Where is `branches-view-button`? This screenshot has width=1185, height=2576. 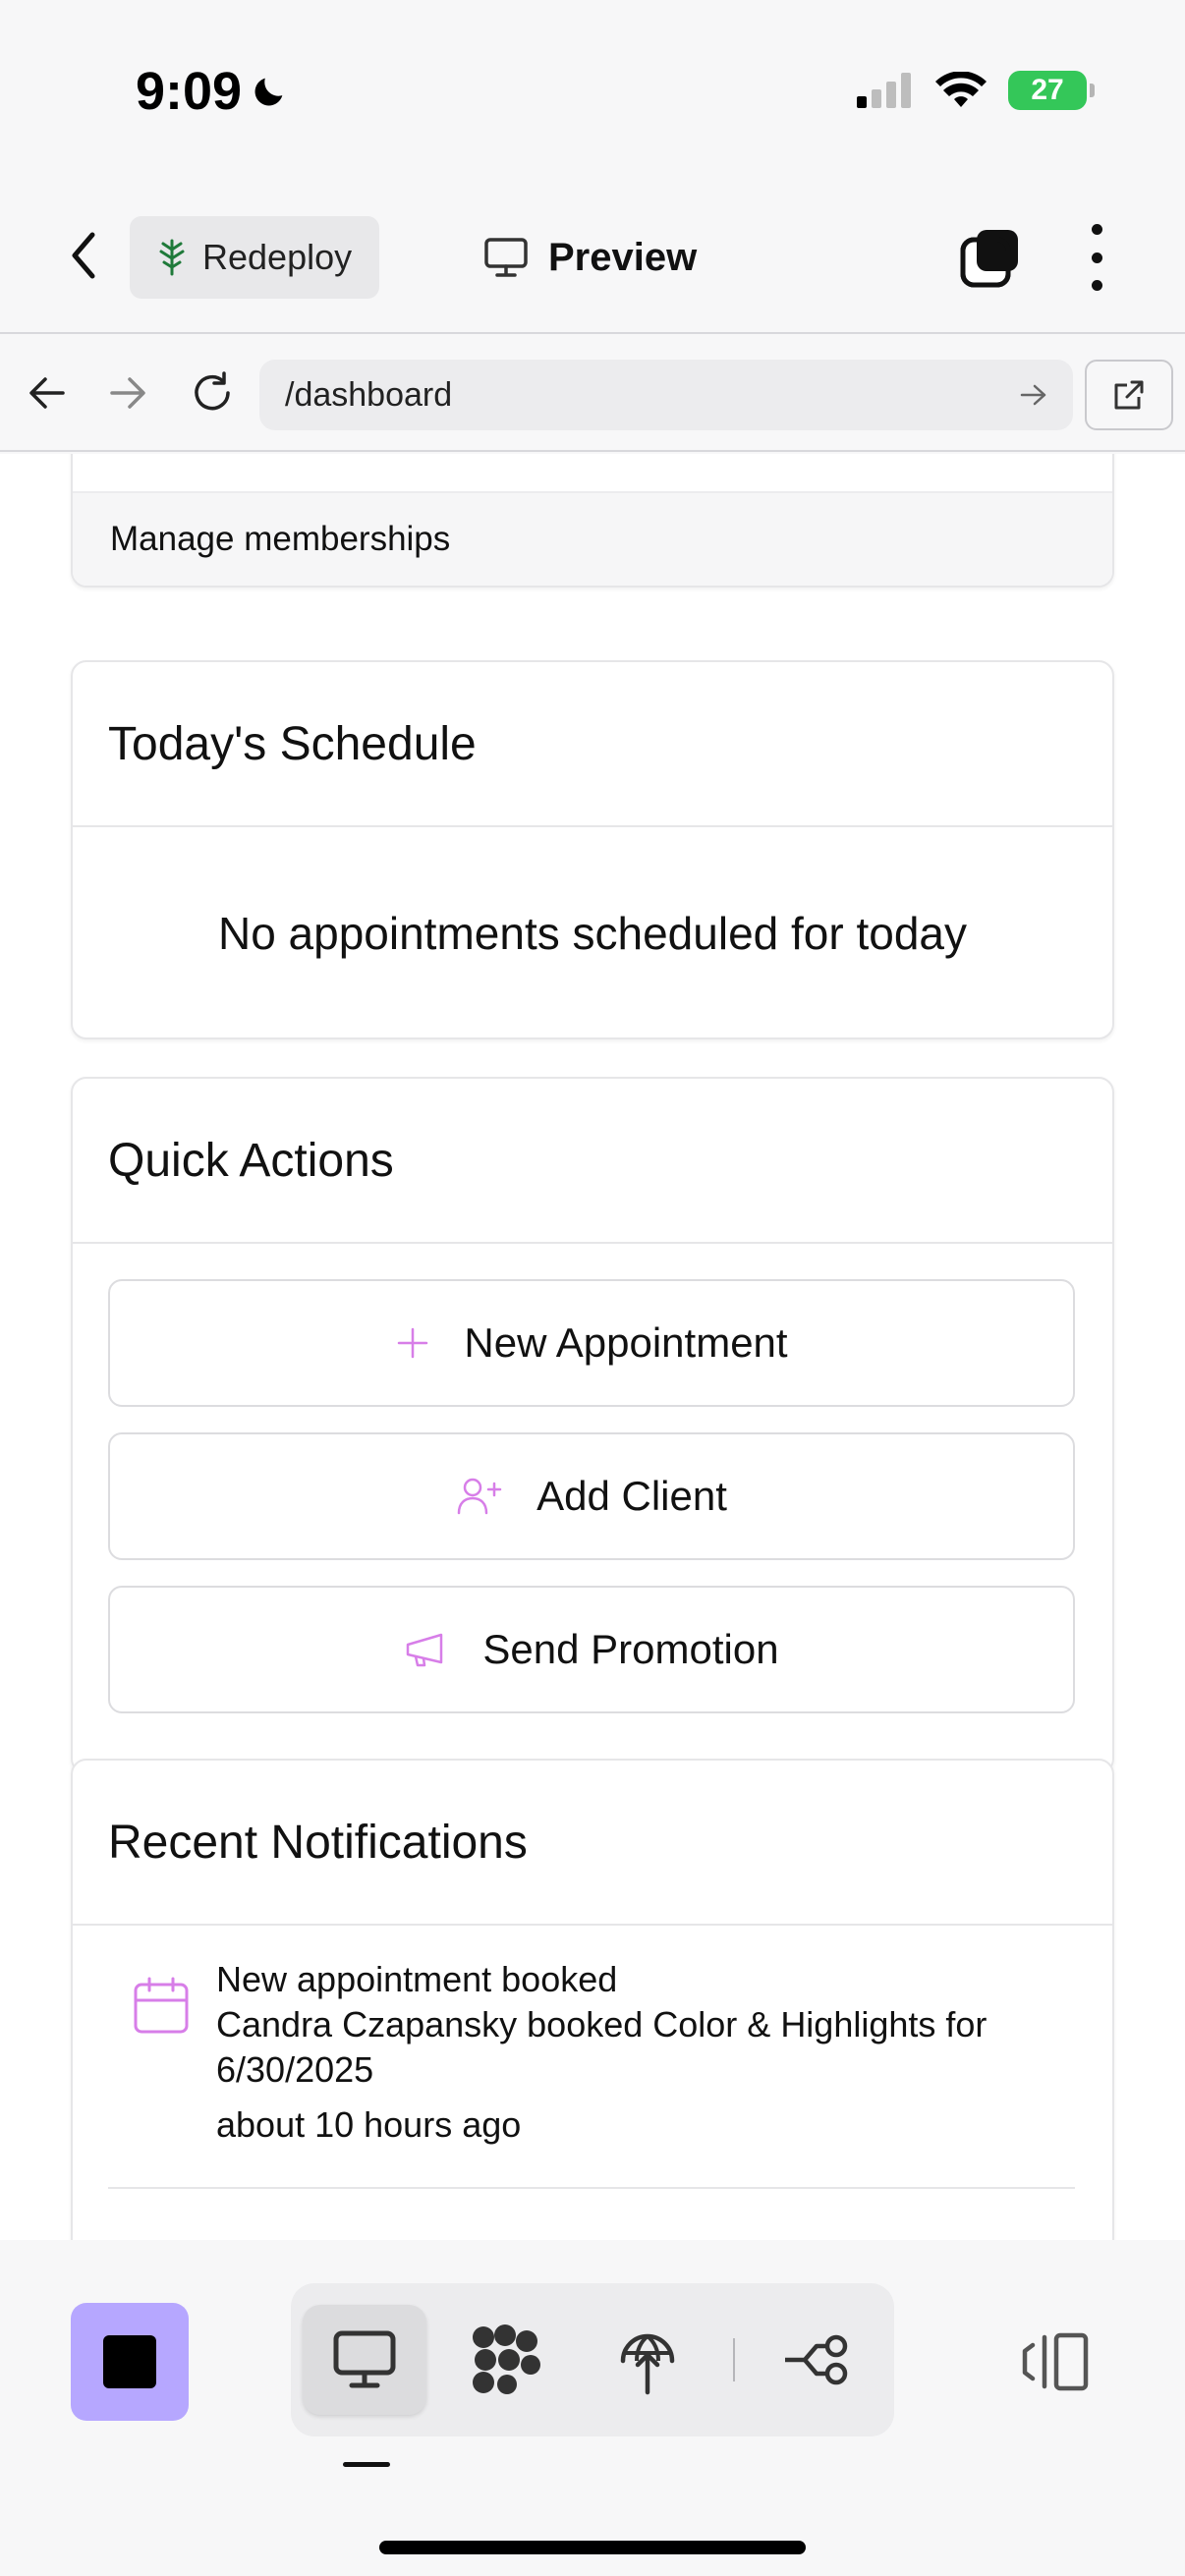 branches-view-button is located at coordinates (817, 2360).